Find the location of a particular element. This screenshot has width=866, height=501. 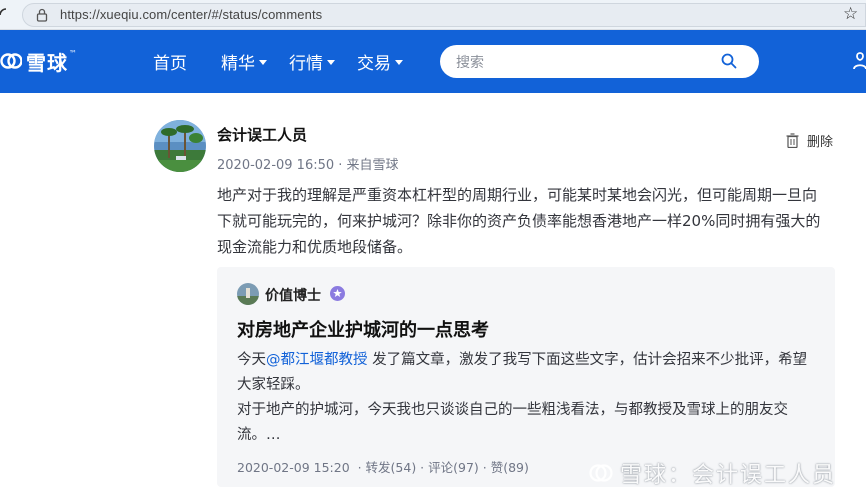

search-box is located at coordinates (599, 61).